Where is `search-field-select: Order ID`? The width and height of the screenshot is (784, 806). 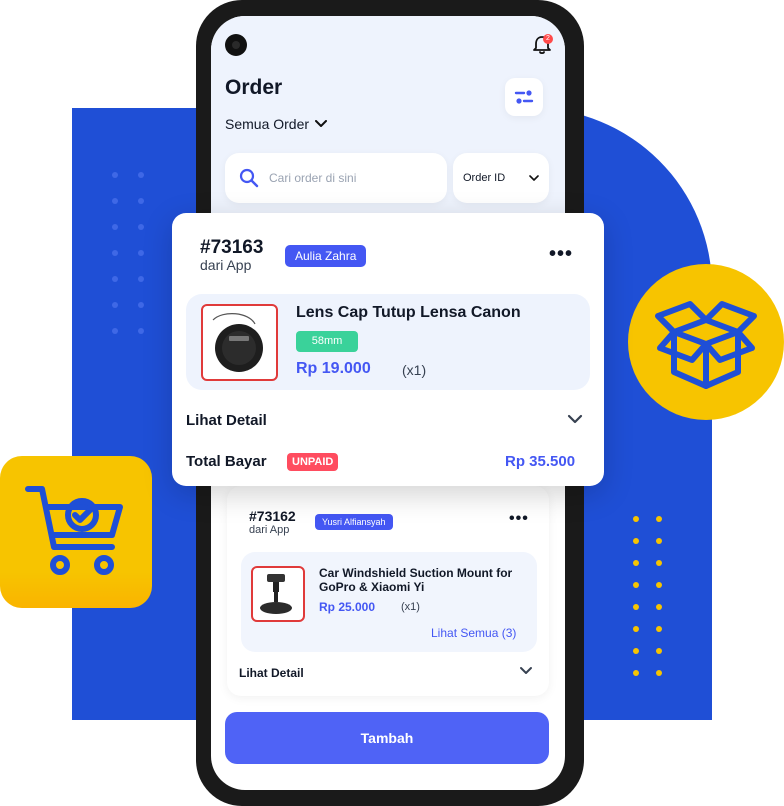 search-field-select: Order ID is located at coordinates (501, 178).